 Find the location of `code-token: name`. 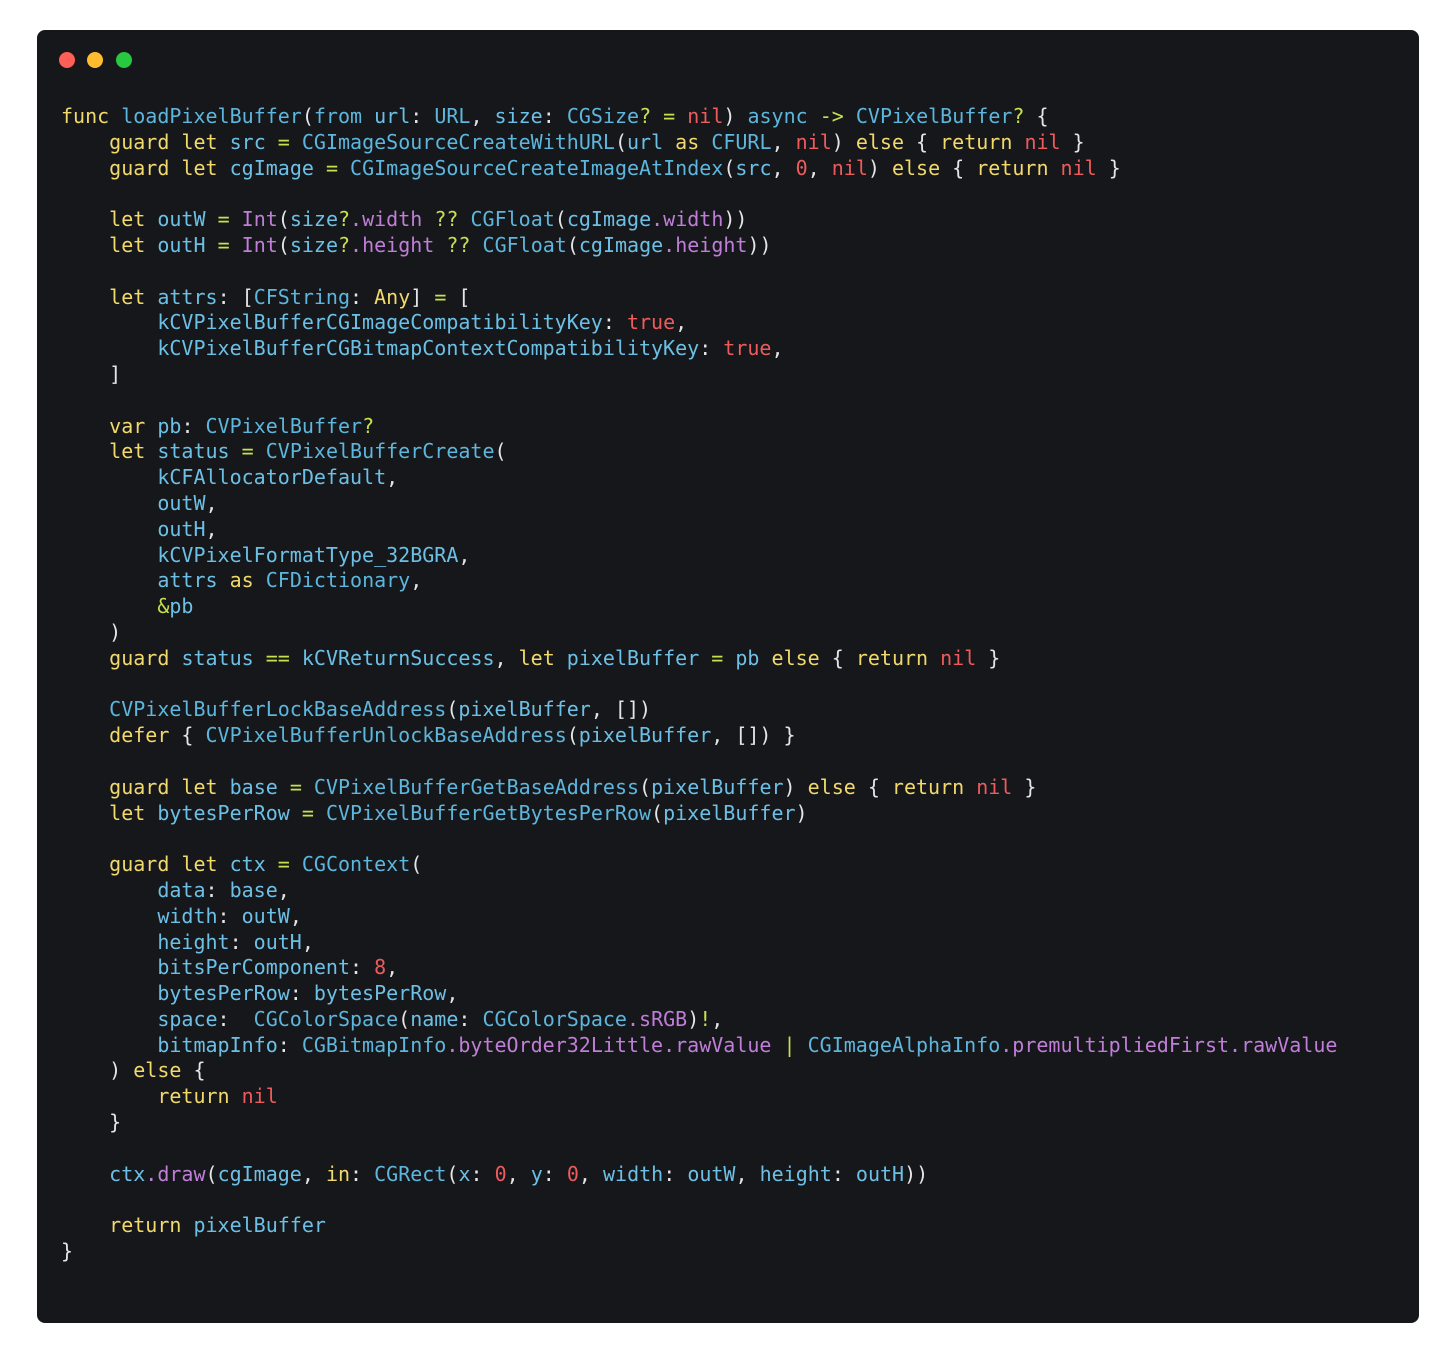

code-token: name is located at coordinates (434, 1018).